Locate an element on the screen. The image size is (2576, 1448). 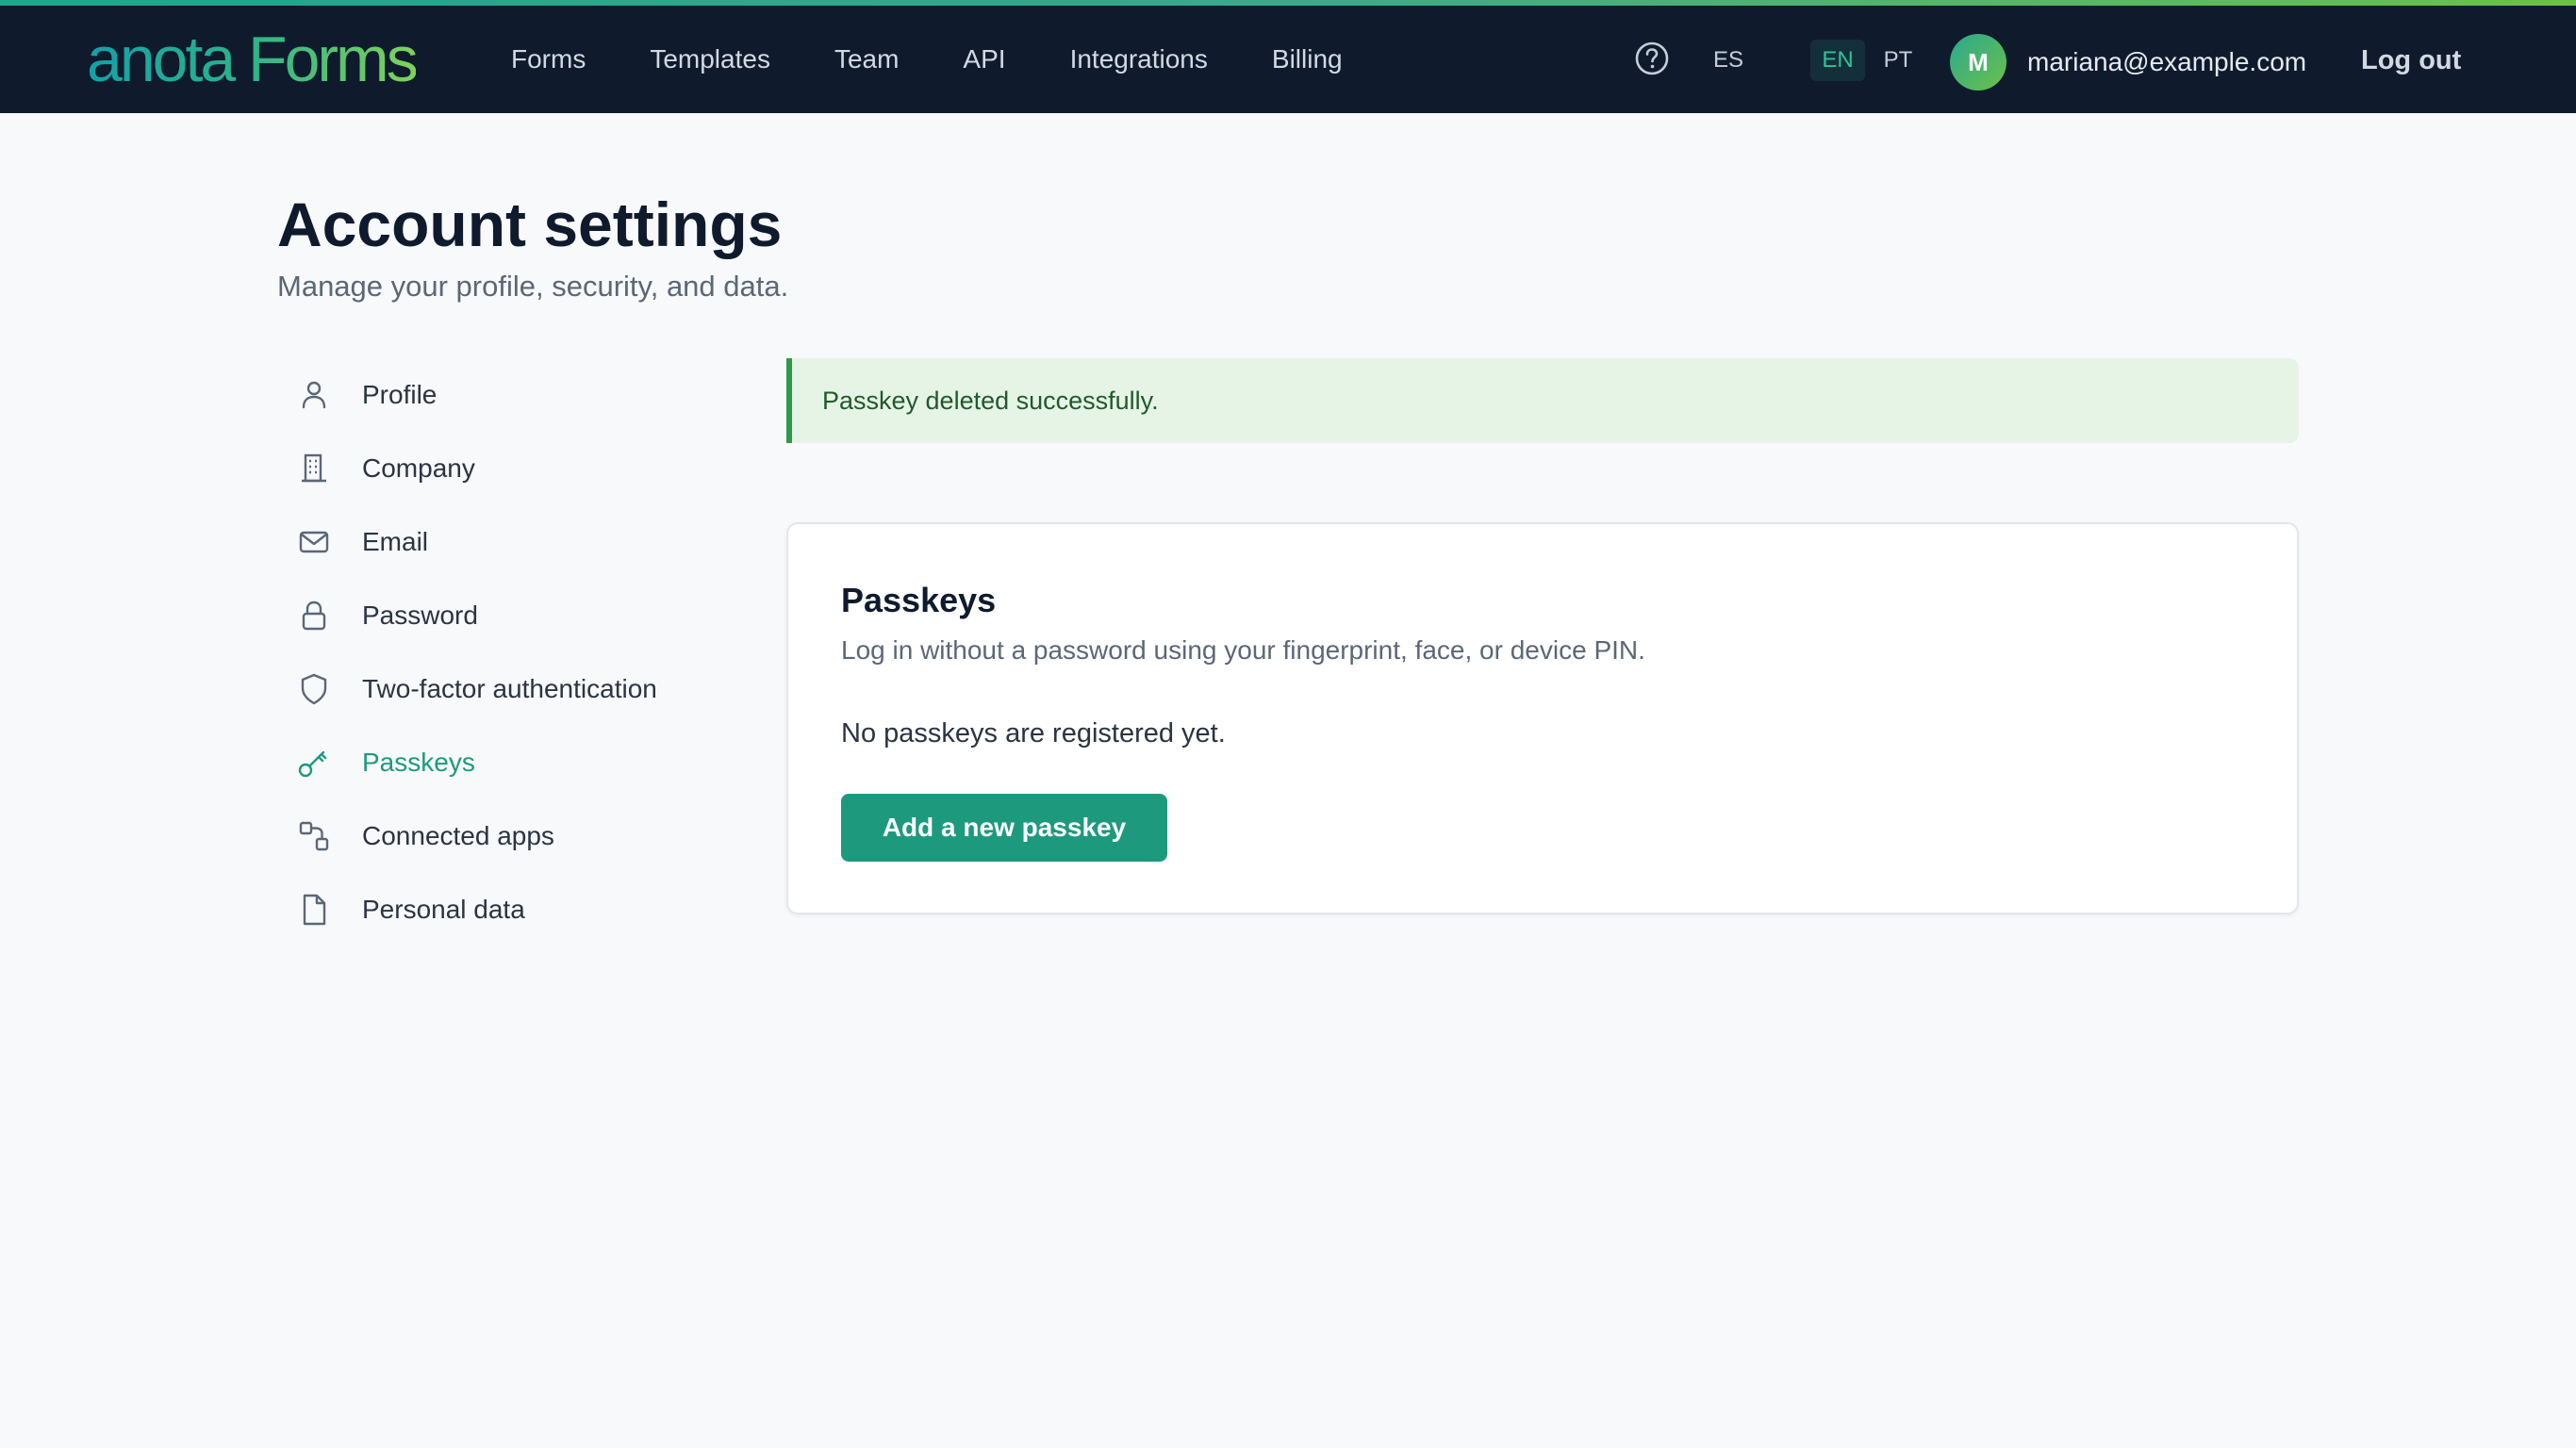
sidebar-item-label: Password is located at coordinates (420, 615).